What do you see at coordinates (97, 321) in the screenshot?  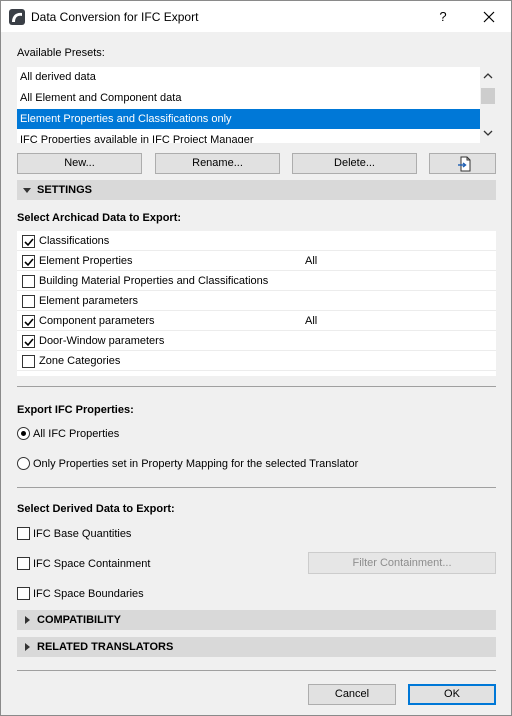 I see `data-row-label: Component parameters` at bounding box center [97, 321].